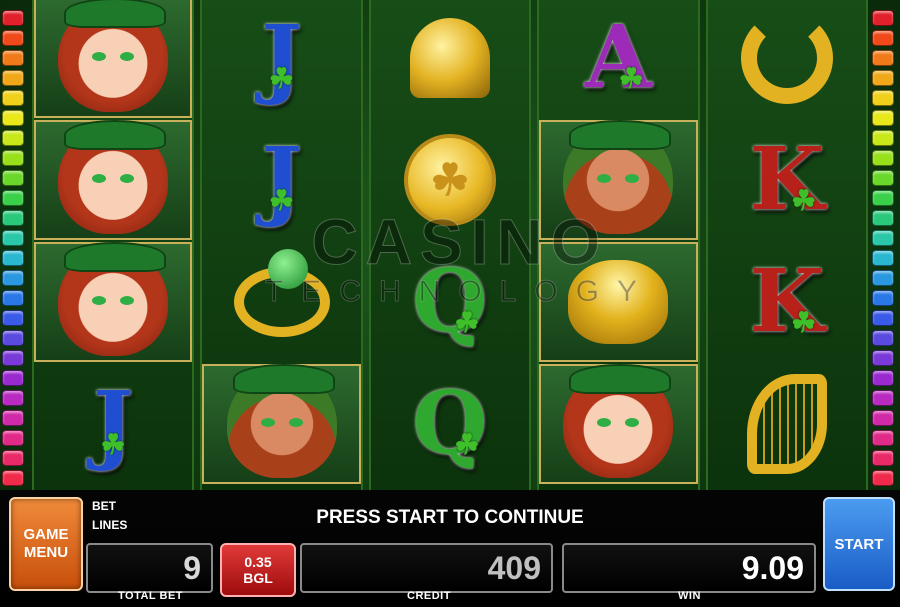  I want to click on reel-4-cell-1: A ☘, so click(618, 59).